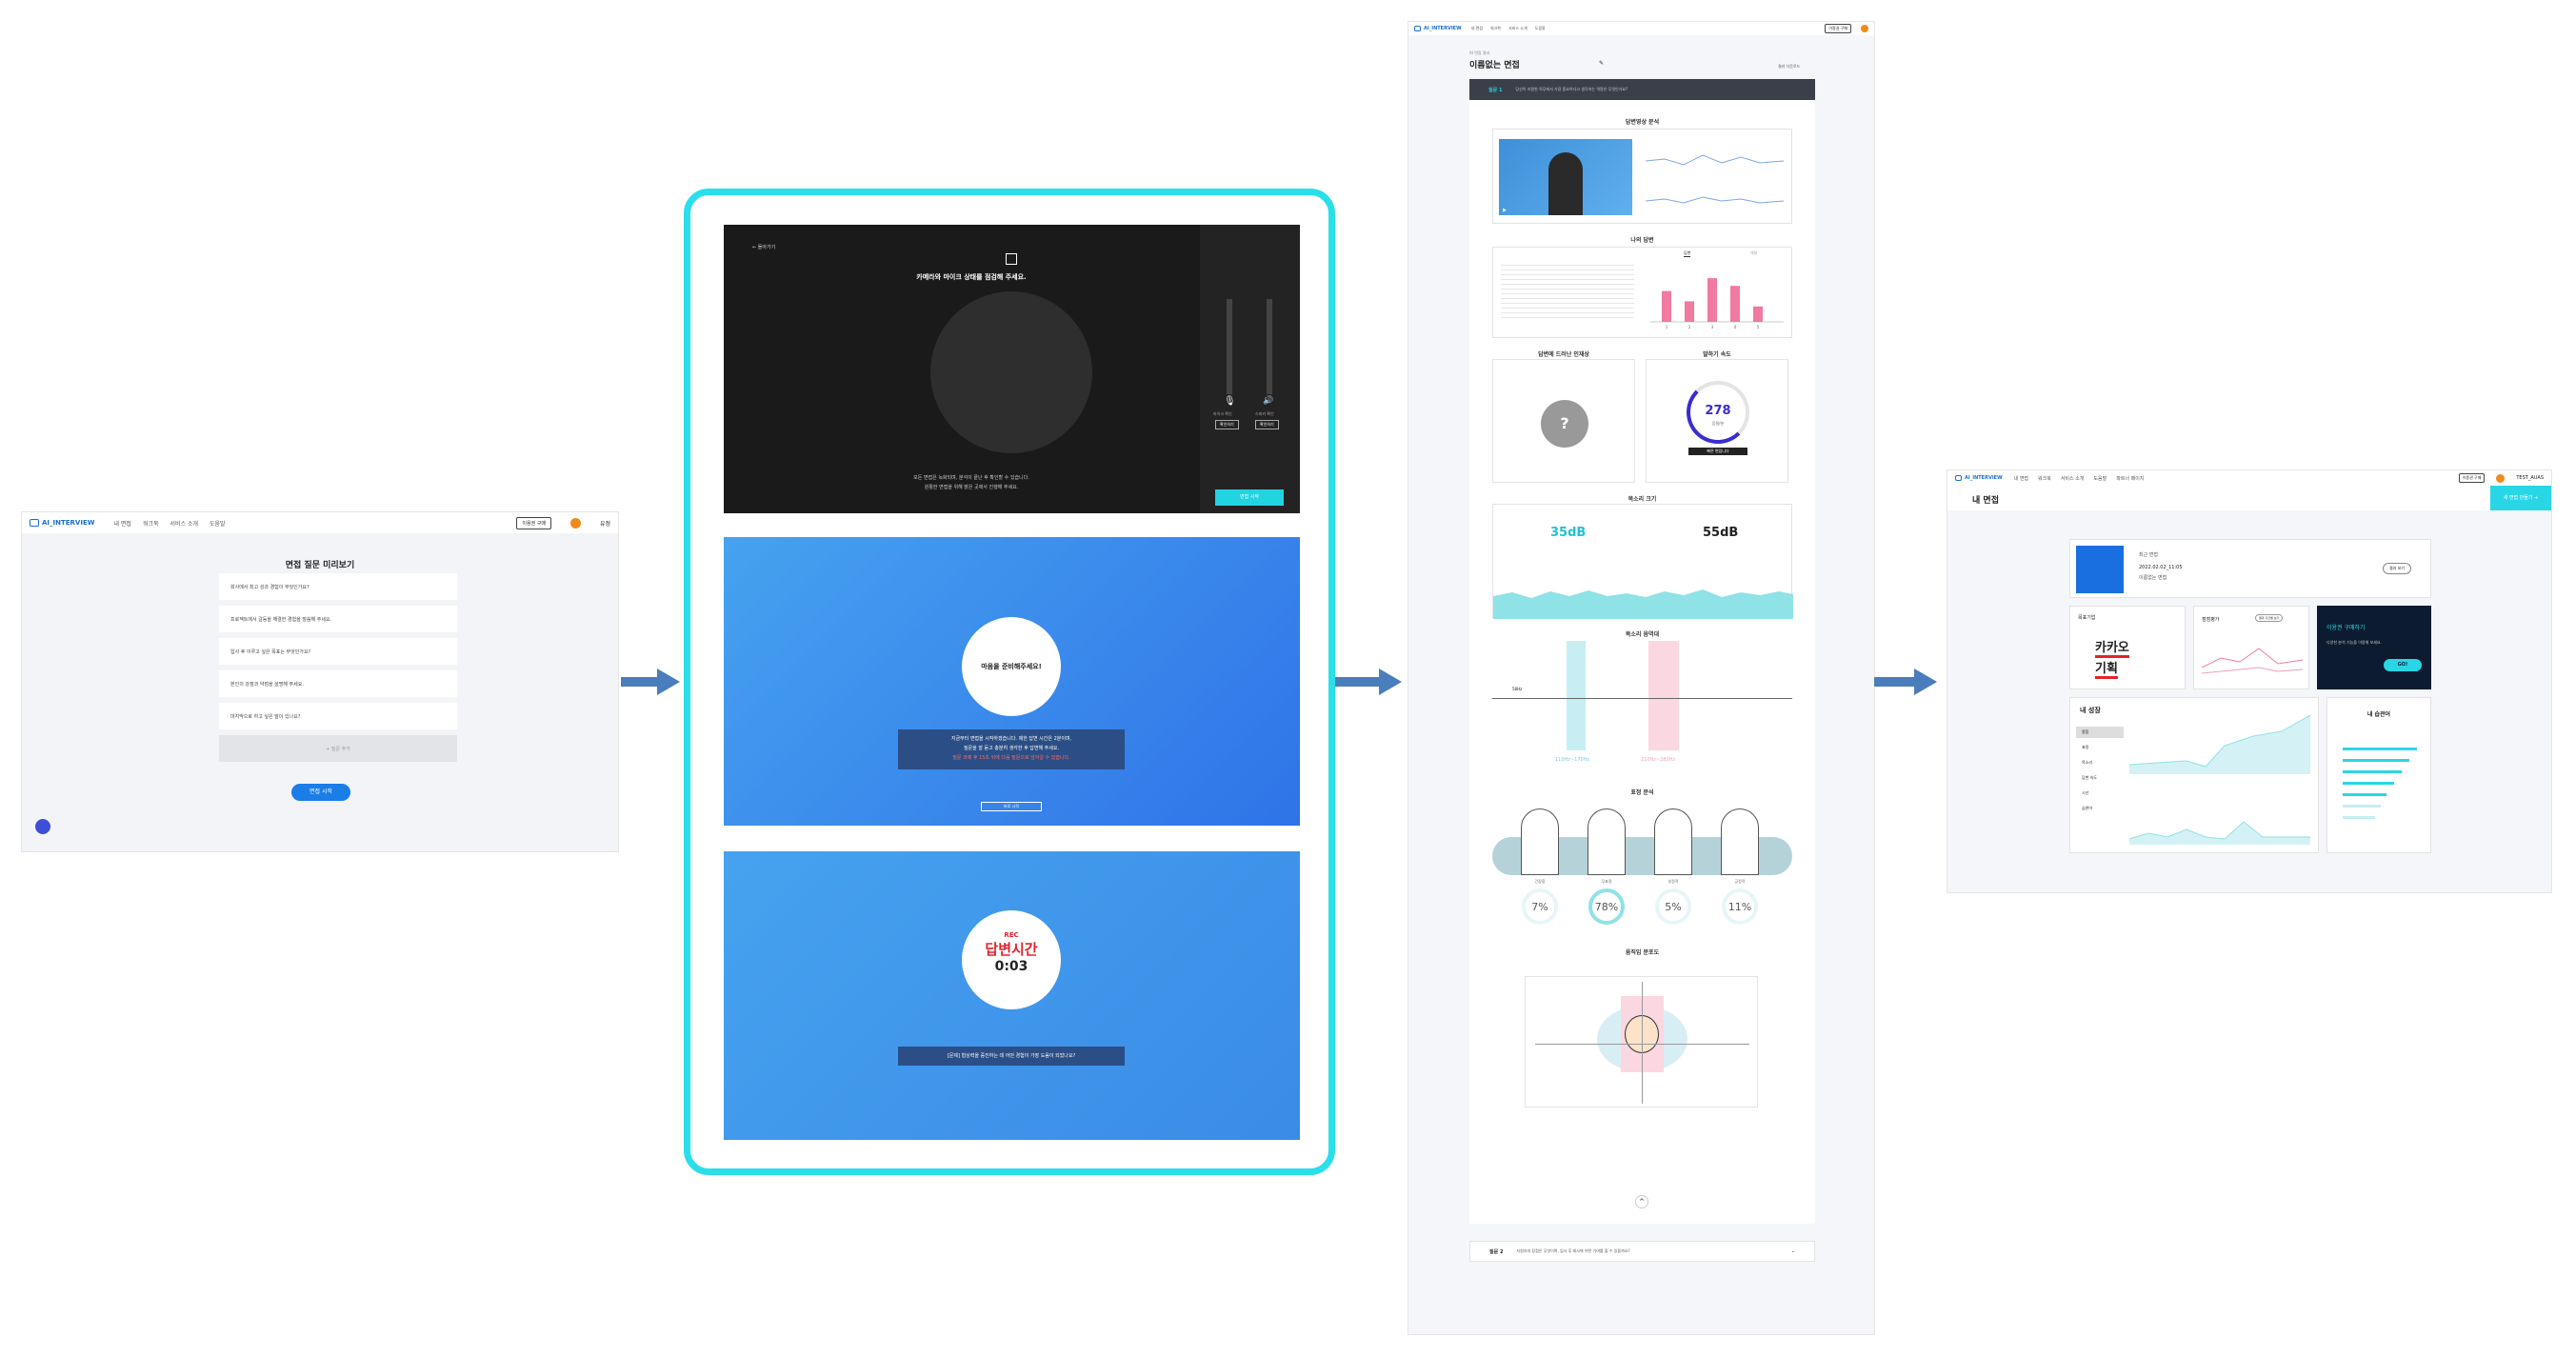  Describe the element at coordinates (1718, 411) in the screenshot. I see `speed-value: 278` at that location.